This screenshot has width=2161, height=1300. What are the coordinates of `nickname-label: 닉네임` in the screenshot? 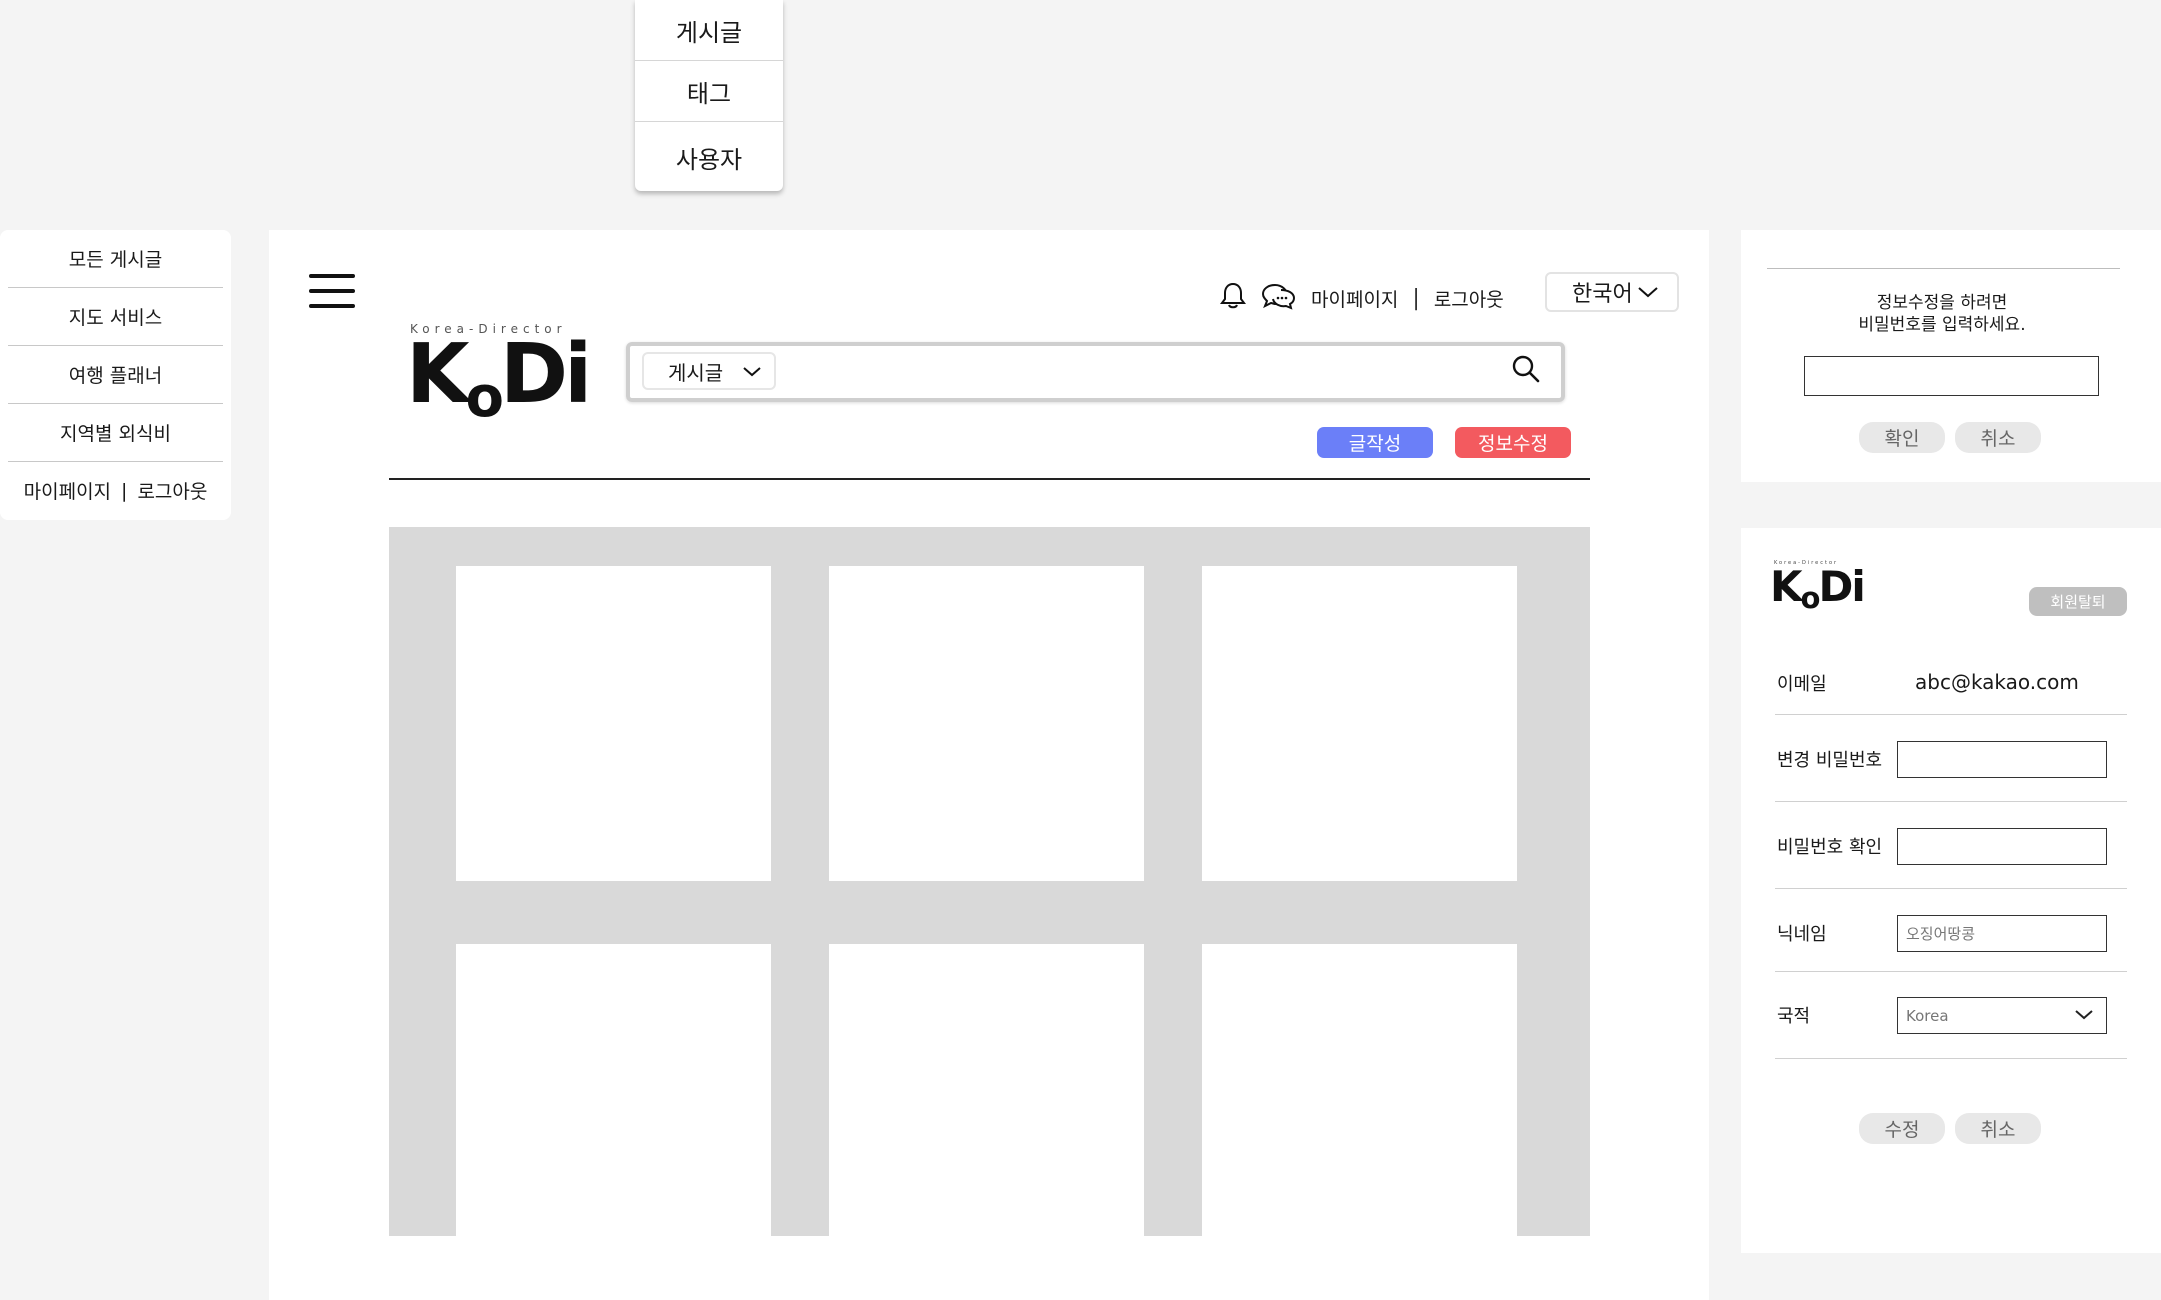 It's located at (1802, 934).